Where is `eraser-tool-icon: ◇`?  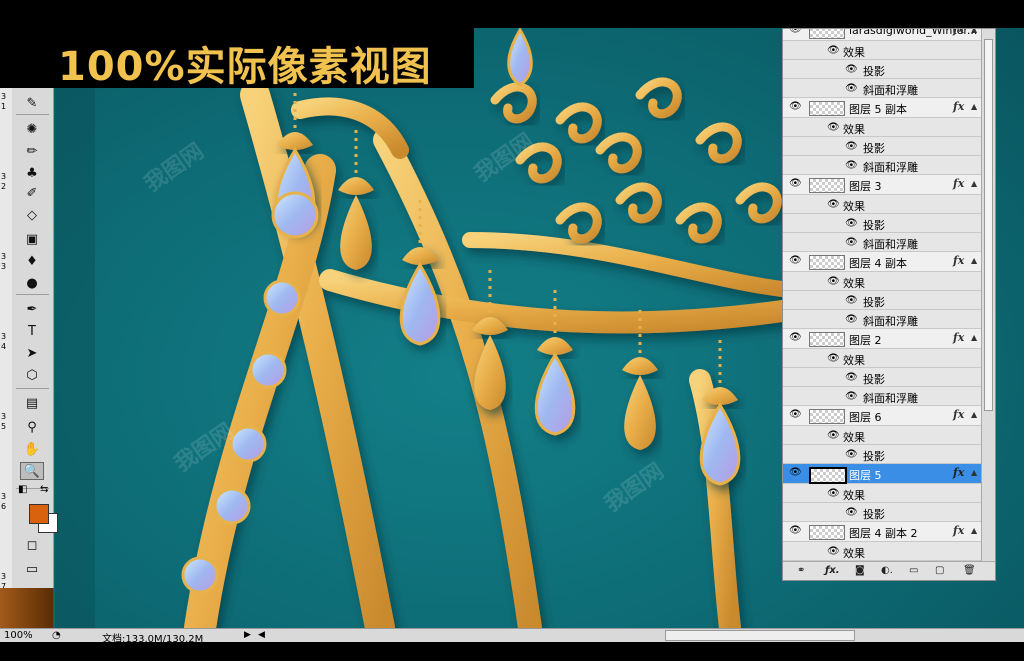
eraser-tool-icon: ◇ is located at coordinates (32, 215).